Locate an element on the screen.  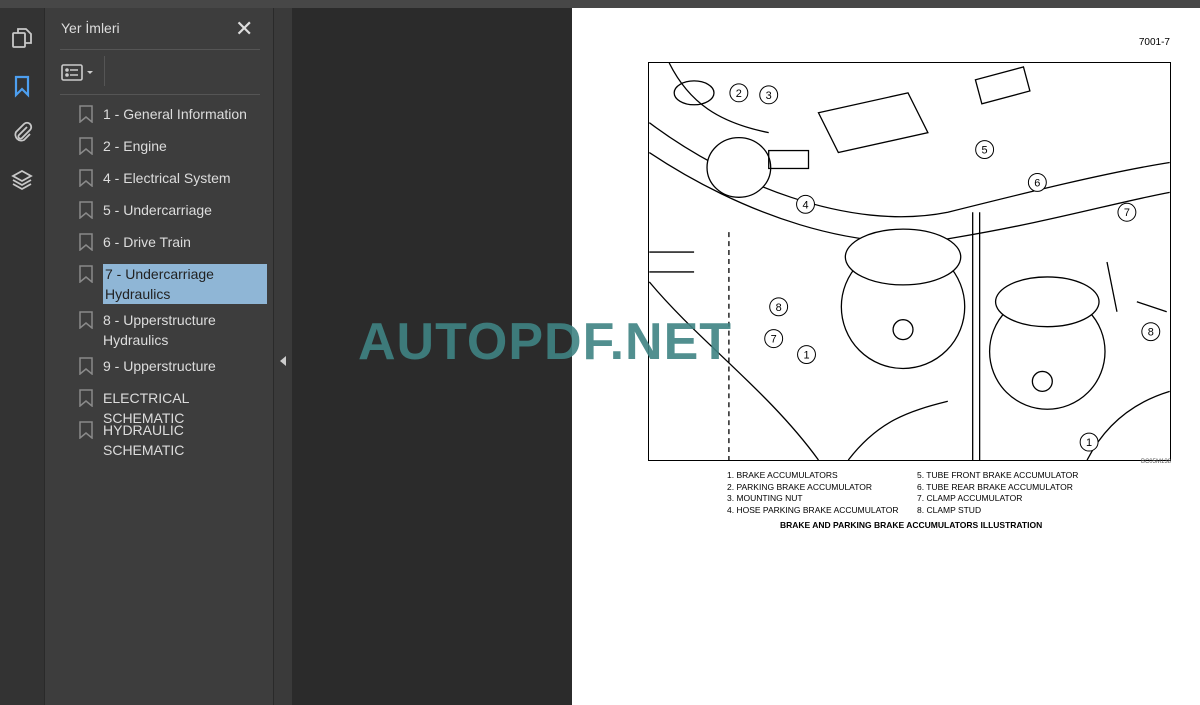
legend-item: 6. TUBE REAR BRAKE ACCUMULATOR is located at coordinates (995, 486).